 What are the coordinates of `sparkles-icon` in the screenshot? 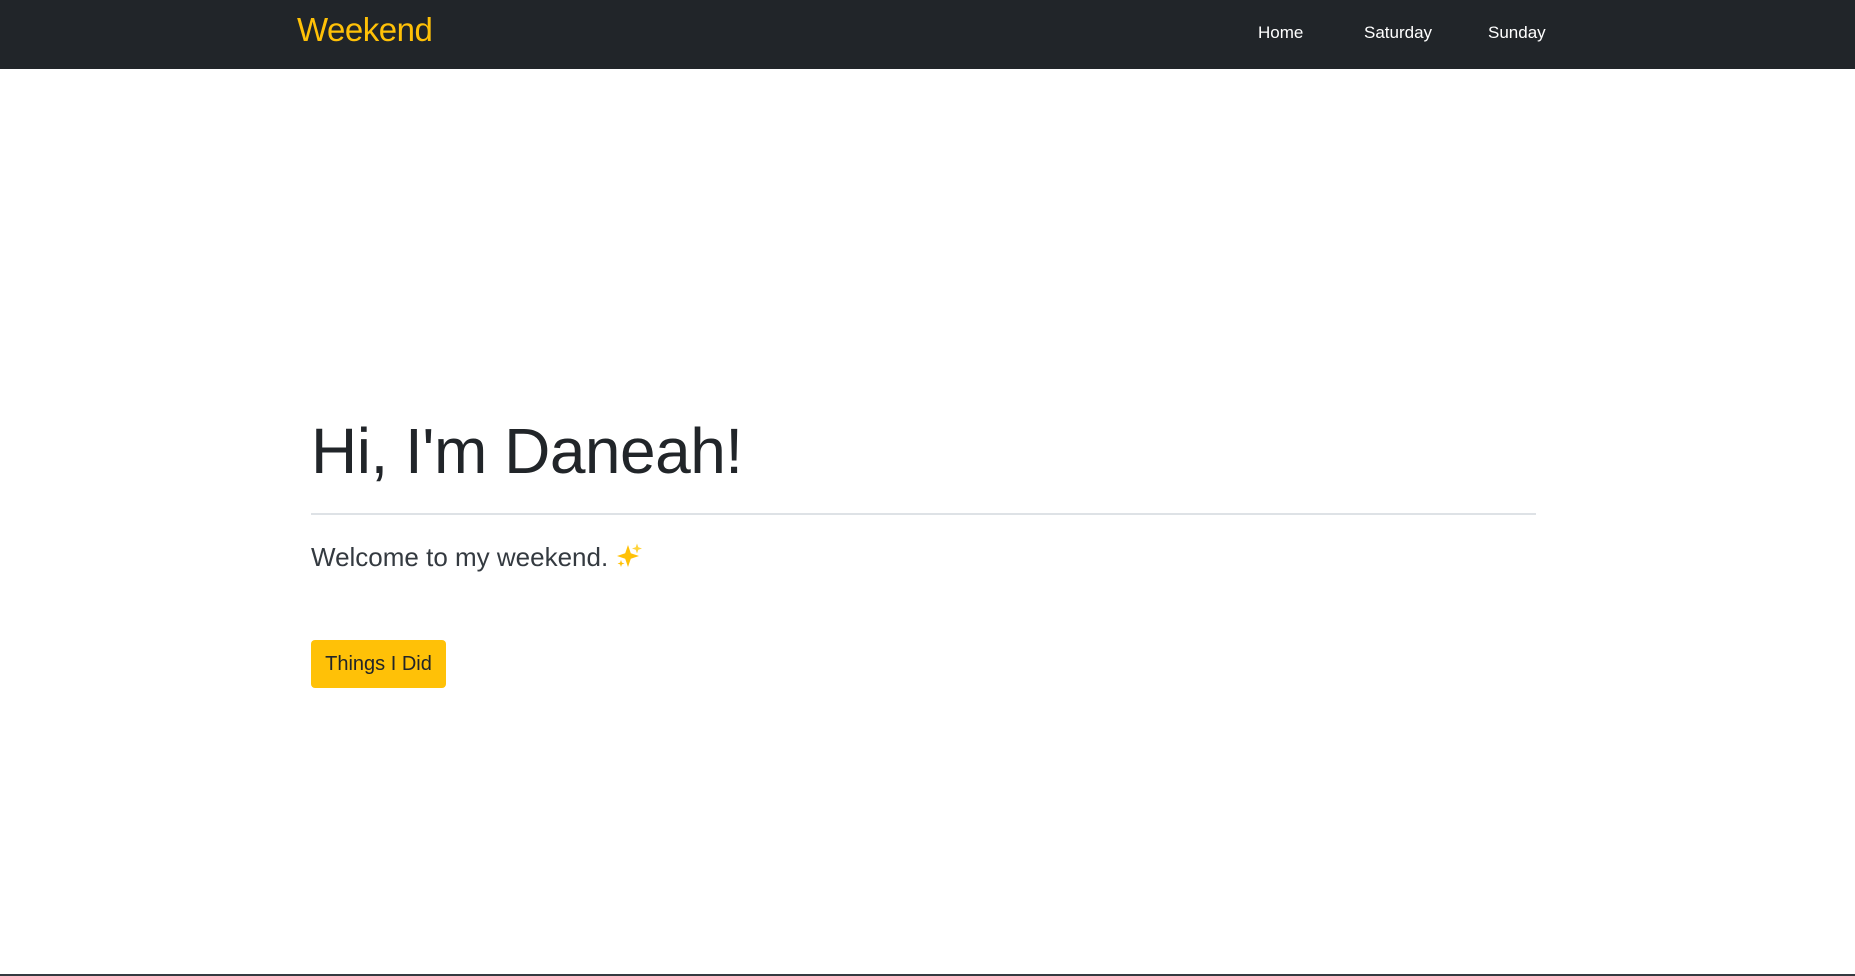 It's located at (629, 560).